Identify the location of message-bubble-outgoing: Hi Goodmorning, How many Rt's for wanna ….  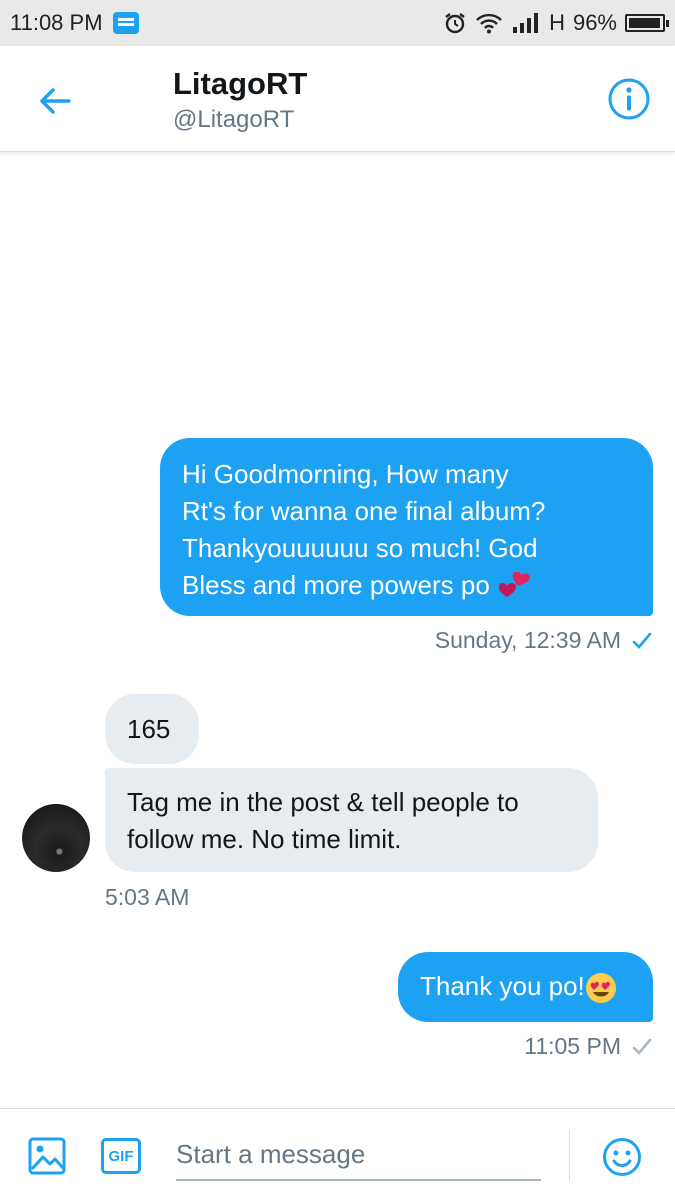
(406, 527).